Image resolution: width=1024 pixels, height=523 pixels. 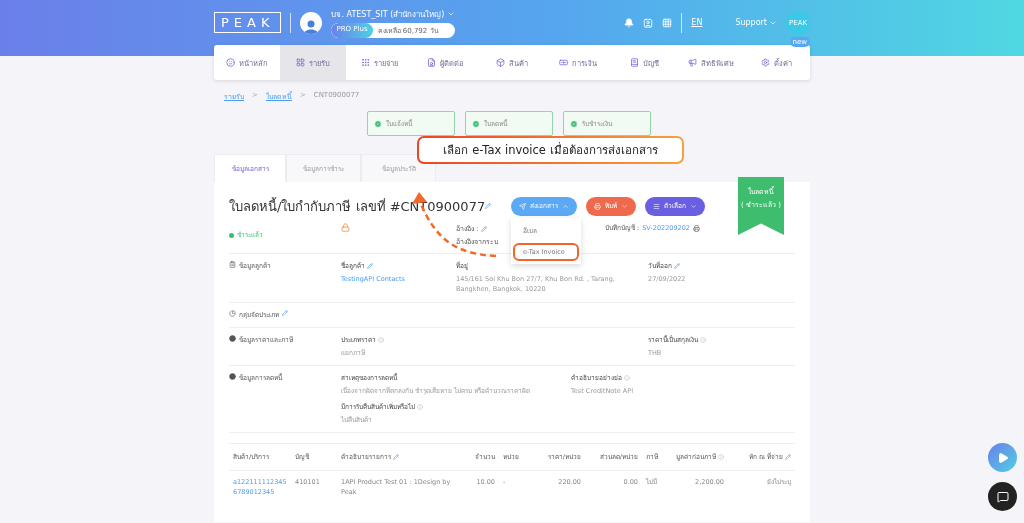 I want to click on clipboard-icon, so click(x=232, y=264).